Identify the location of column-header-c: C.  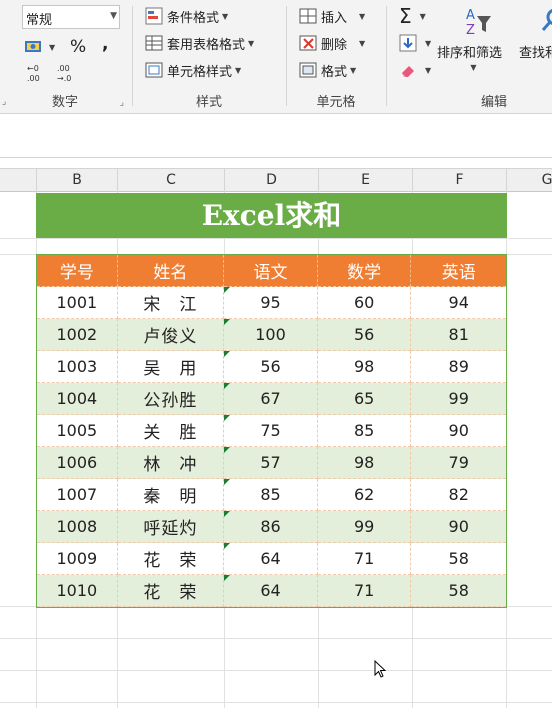
(171, 180).